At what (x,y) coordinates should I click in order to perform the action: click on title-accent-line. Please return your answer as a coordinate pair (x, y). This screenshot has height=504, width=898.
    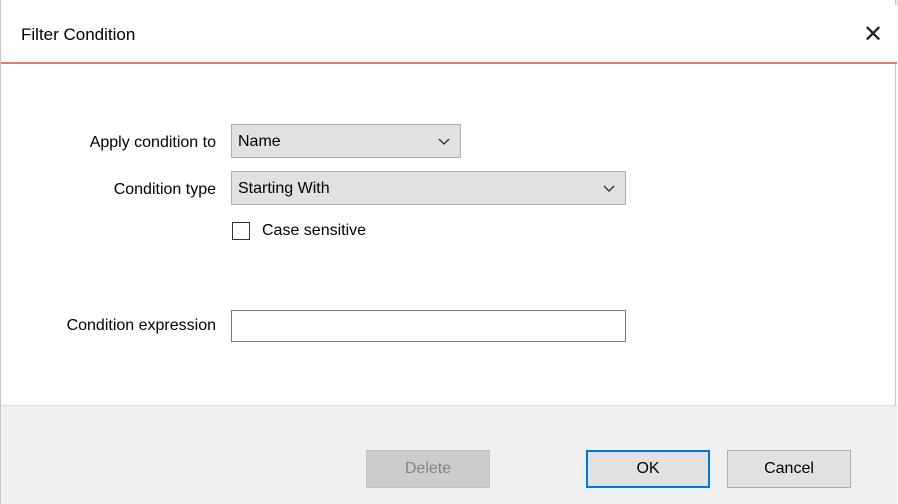
    Looking at the image, I should click on (449, 63).